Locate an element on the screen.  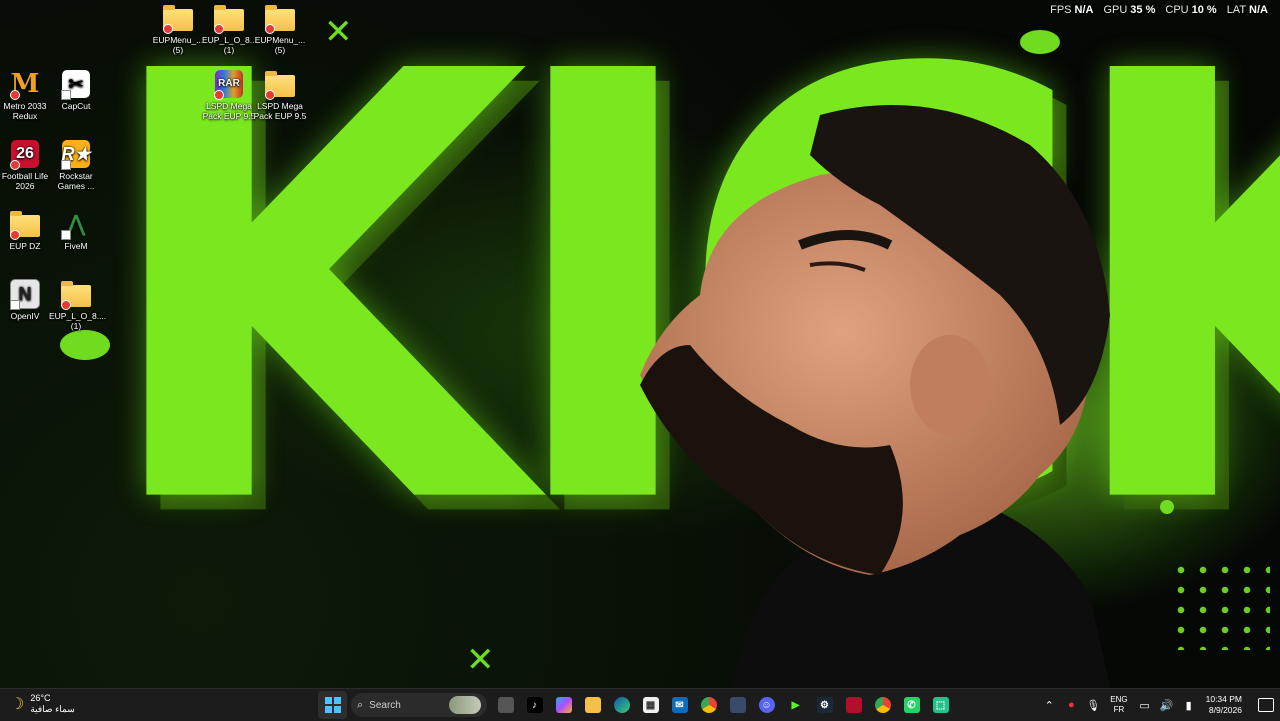
store-button: ▦ is located at coordinates (650, 705).